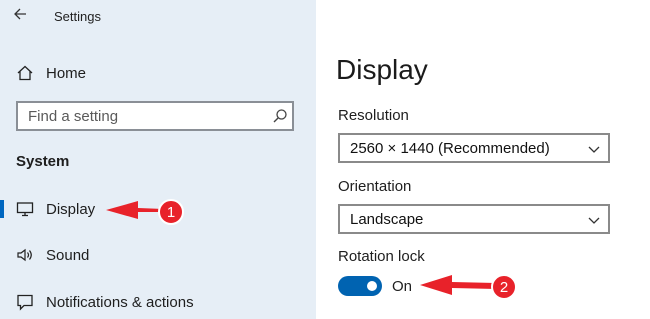 This screenshot has width=650, height=319. What do you see at coordinates (402, 286) in the screenshot?
I see `rotation-lock-state: On` at bounding box center [402, 286].